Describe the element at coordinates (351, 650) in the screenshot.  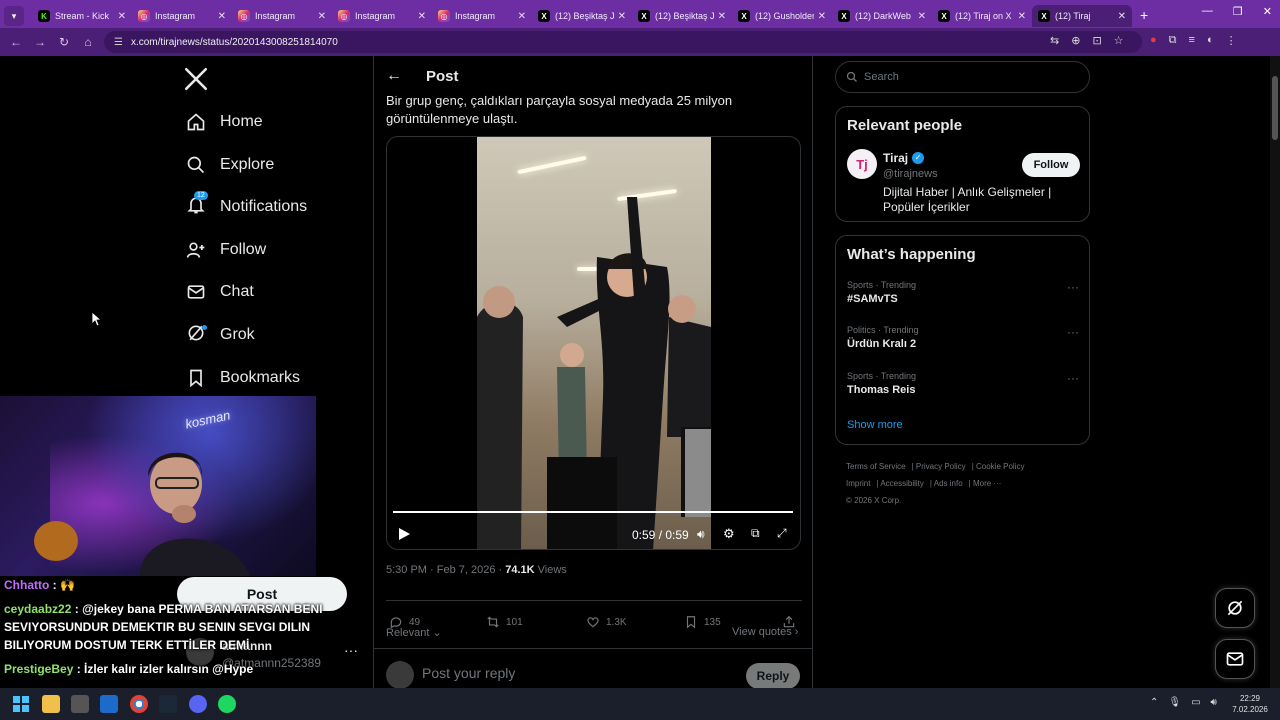
I see `account-more-icon: ···` at that location.